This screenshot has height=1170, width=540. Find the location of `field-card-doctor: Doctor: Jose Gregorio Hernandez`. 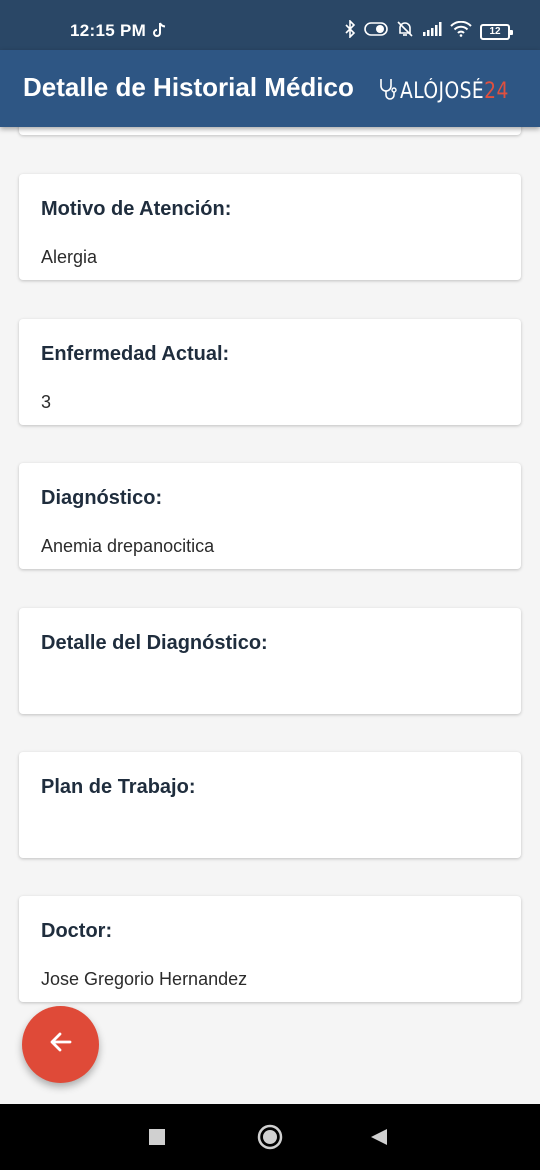

field-card-doctor: Doctor: Jose Gregorio Hernandez is located at coordinates (270, 949).